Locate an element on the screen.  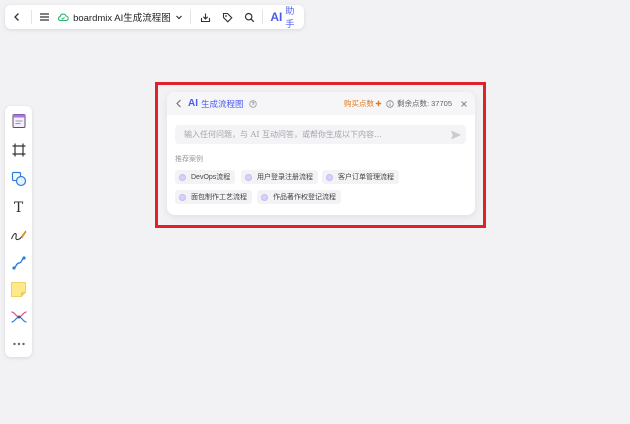
pen-tool is located at coordinates (18, 235).